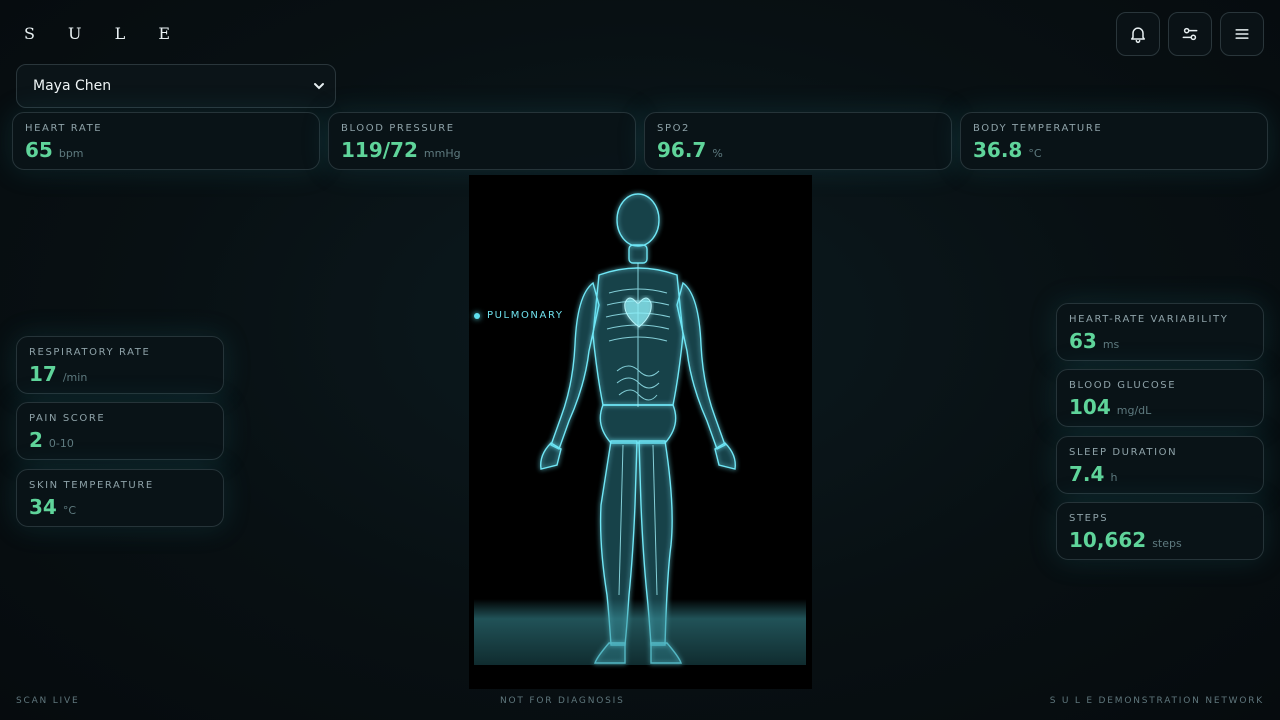 Image resolution: width=1280 pixels, height=720 pixels. What do you see at coordinates (1149, 319) in the screenshot?
I see `vital-label: HEART-RATE VARIABILITY` at bounding box center [1149, 319].